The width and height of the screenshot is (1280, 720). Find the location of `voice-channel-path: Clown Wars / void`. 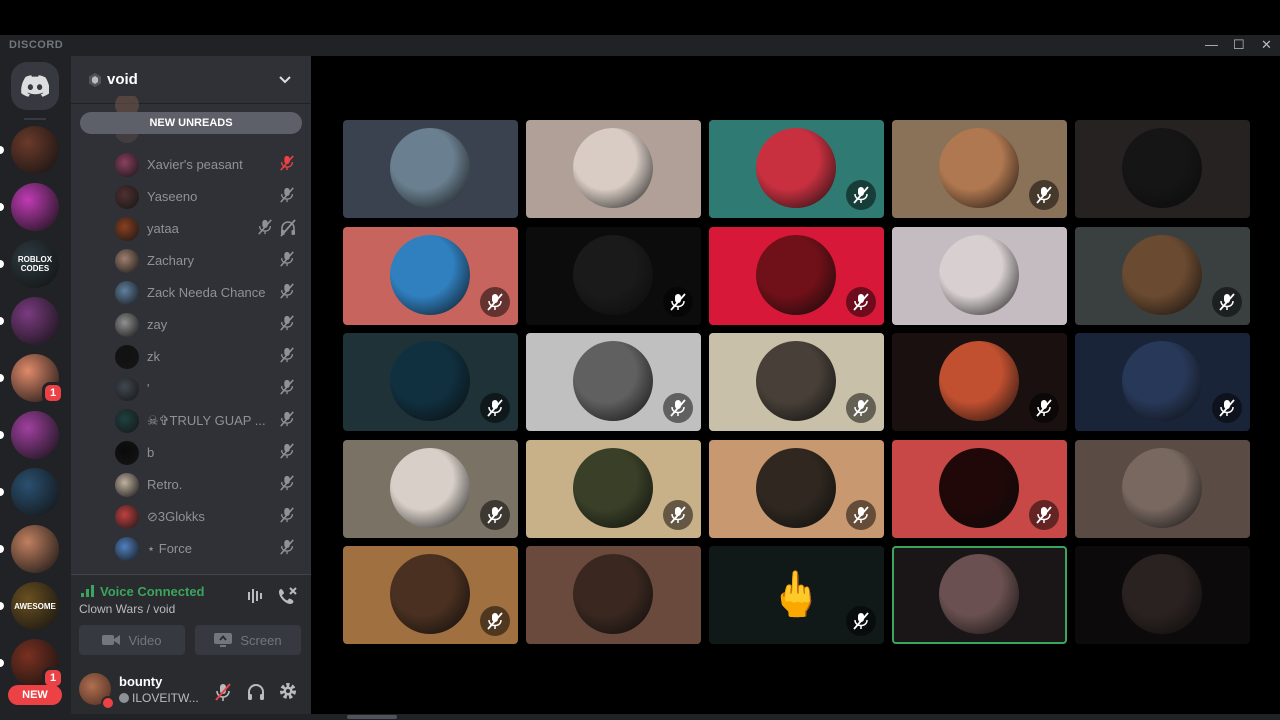

voice-channel-path: Clown Wars / void is located at coordinates (127, 609).